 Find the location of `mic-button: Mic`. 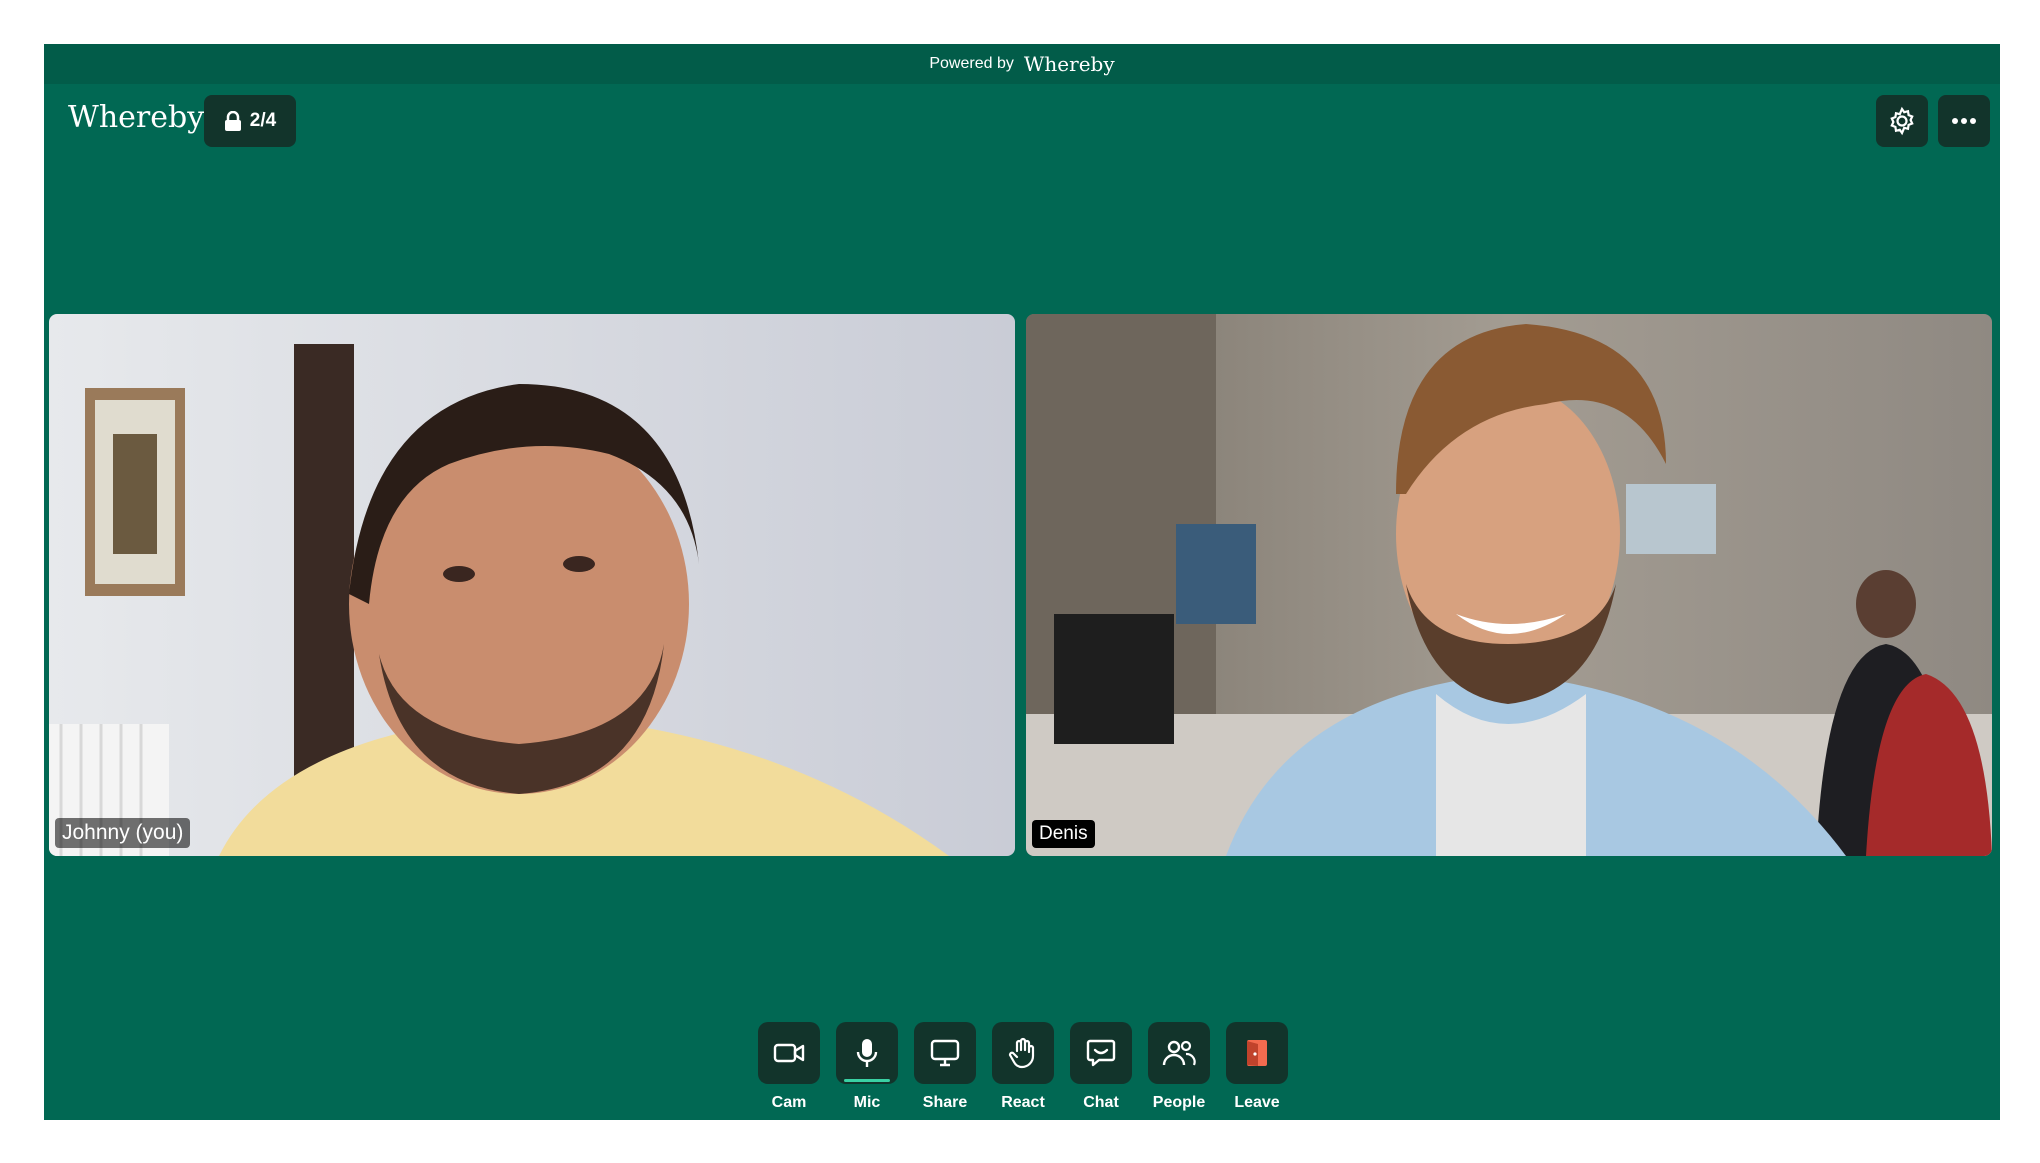

mic-button: Mic is located at coordinates (867, 1067).